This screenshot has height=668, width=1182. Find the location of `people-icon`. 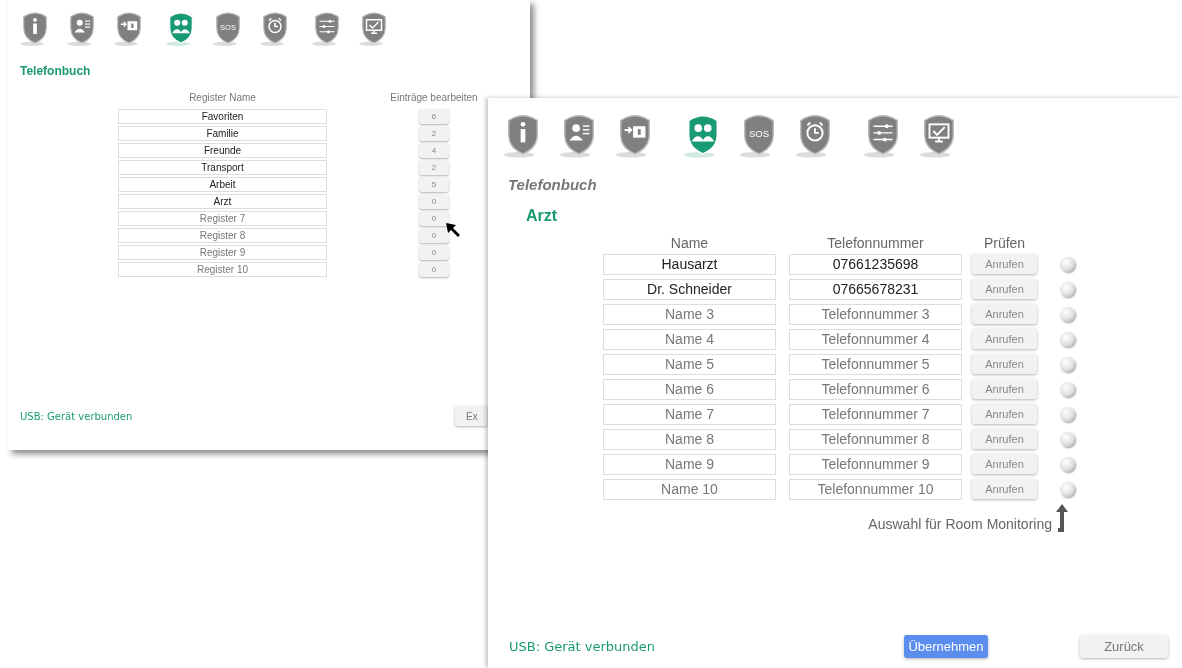

people-icon is located at coordinates (181, 29).